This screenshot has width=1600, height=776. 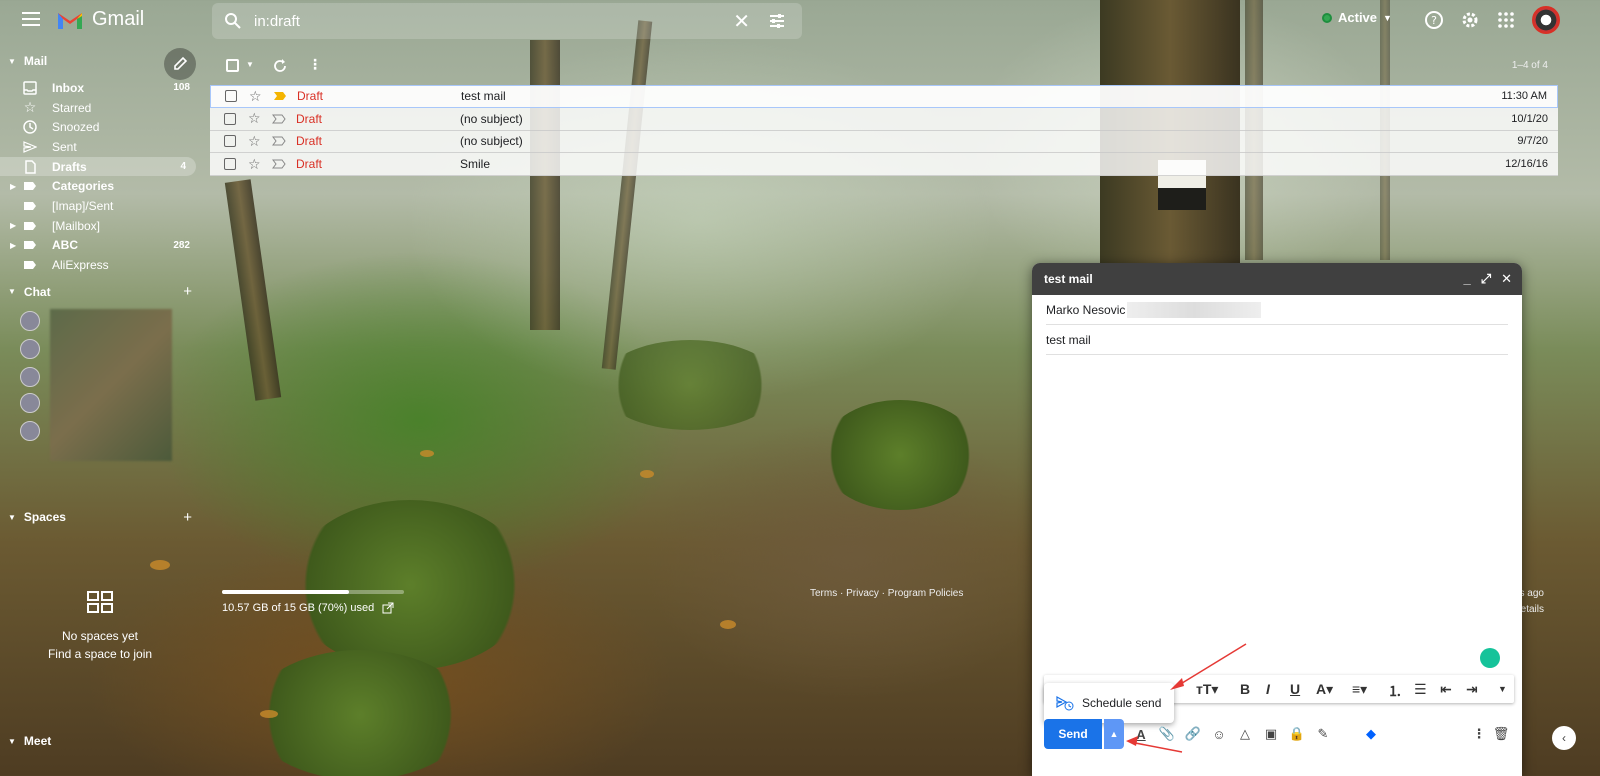 What do you see at coordinates (280, 66) in the screenshot?
I see `refresh-icon` at bounding box center [280, 66].